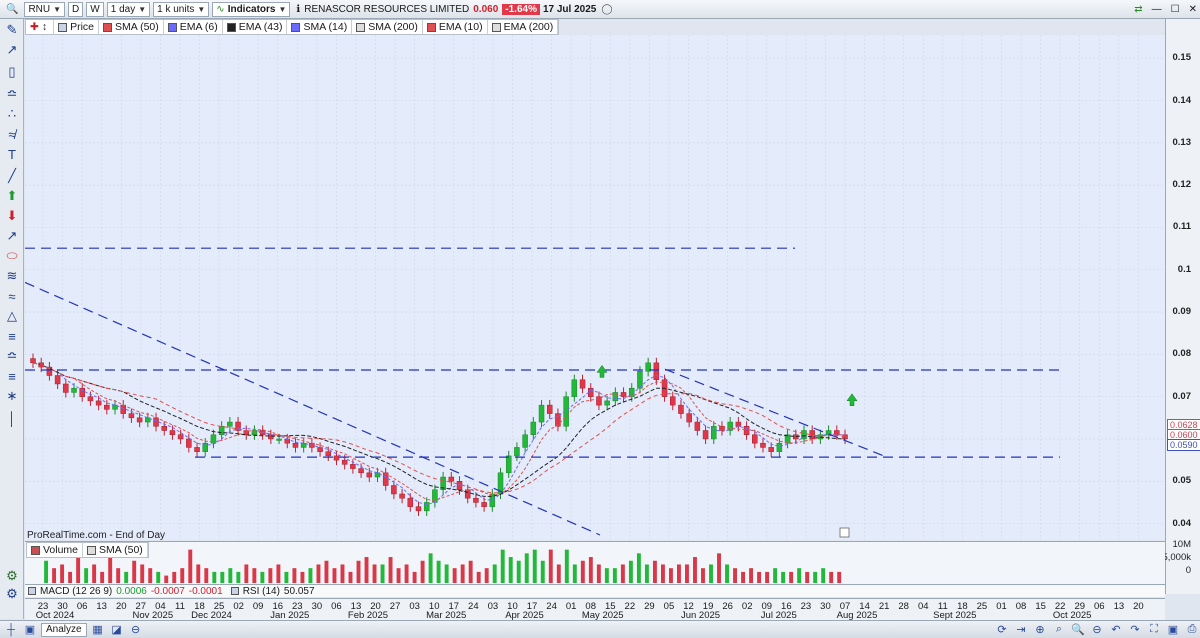  Describe the element at coordinates (1138, 9) in the screenshot. I see `sync-icon: ⇄` at that location.